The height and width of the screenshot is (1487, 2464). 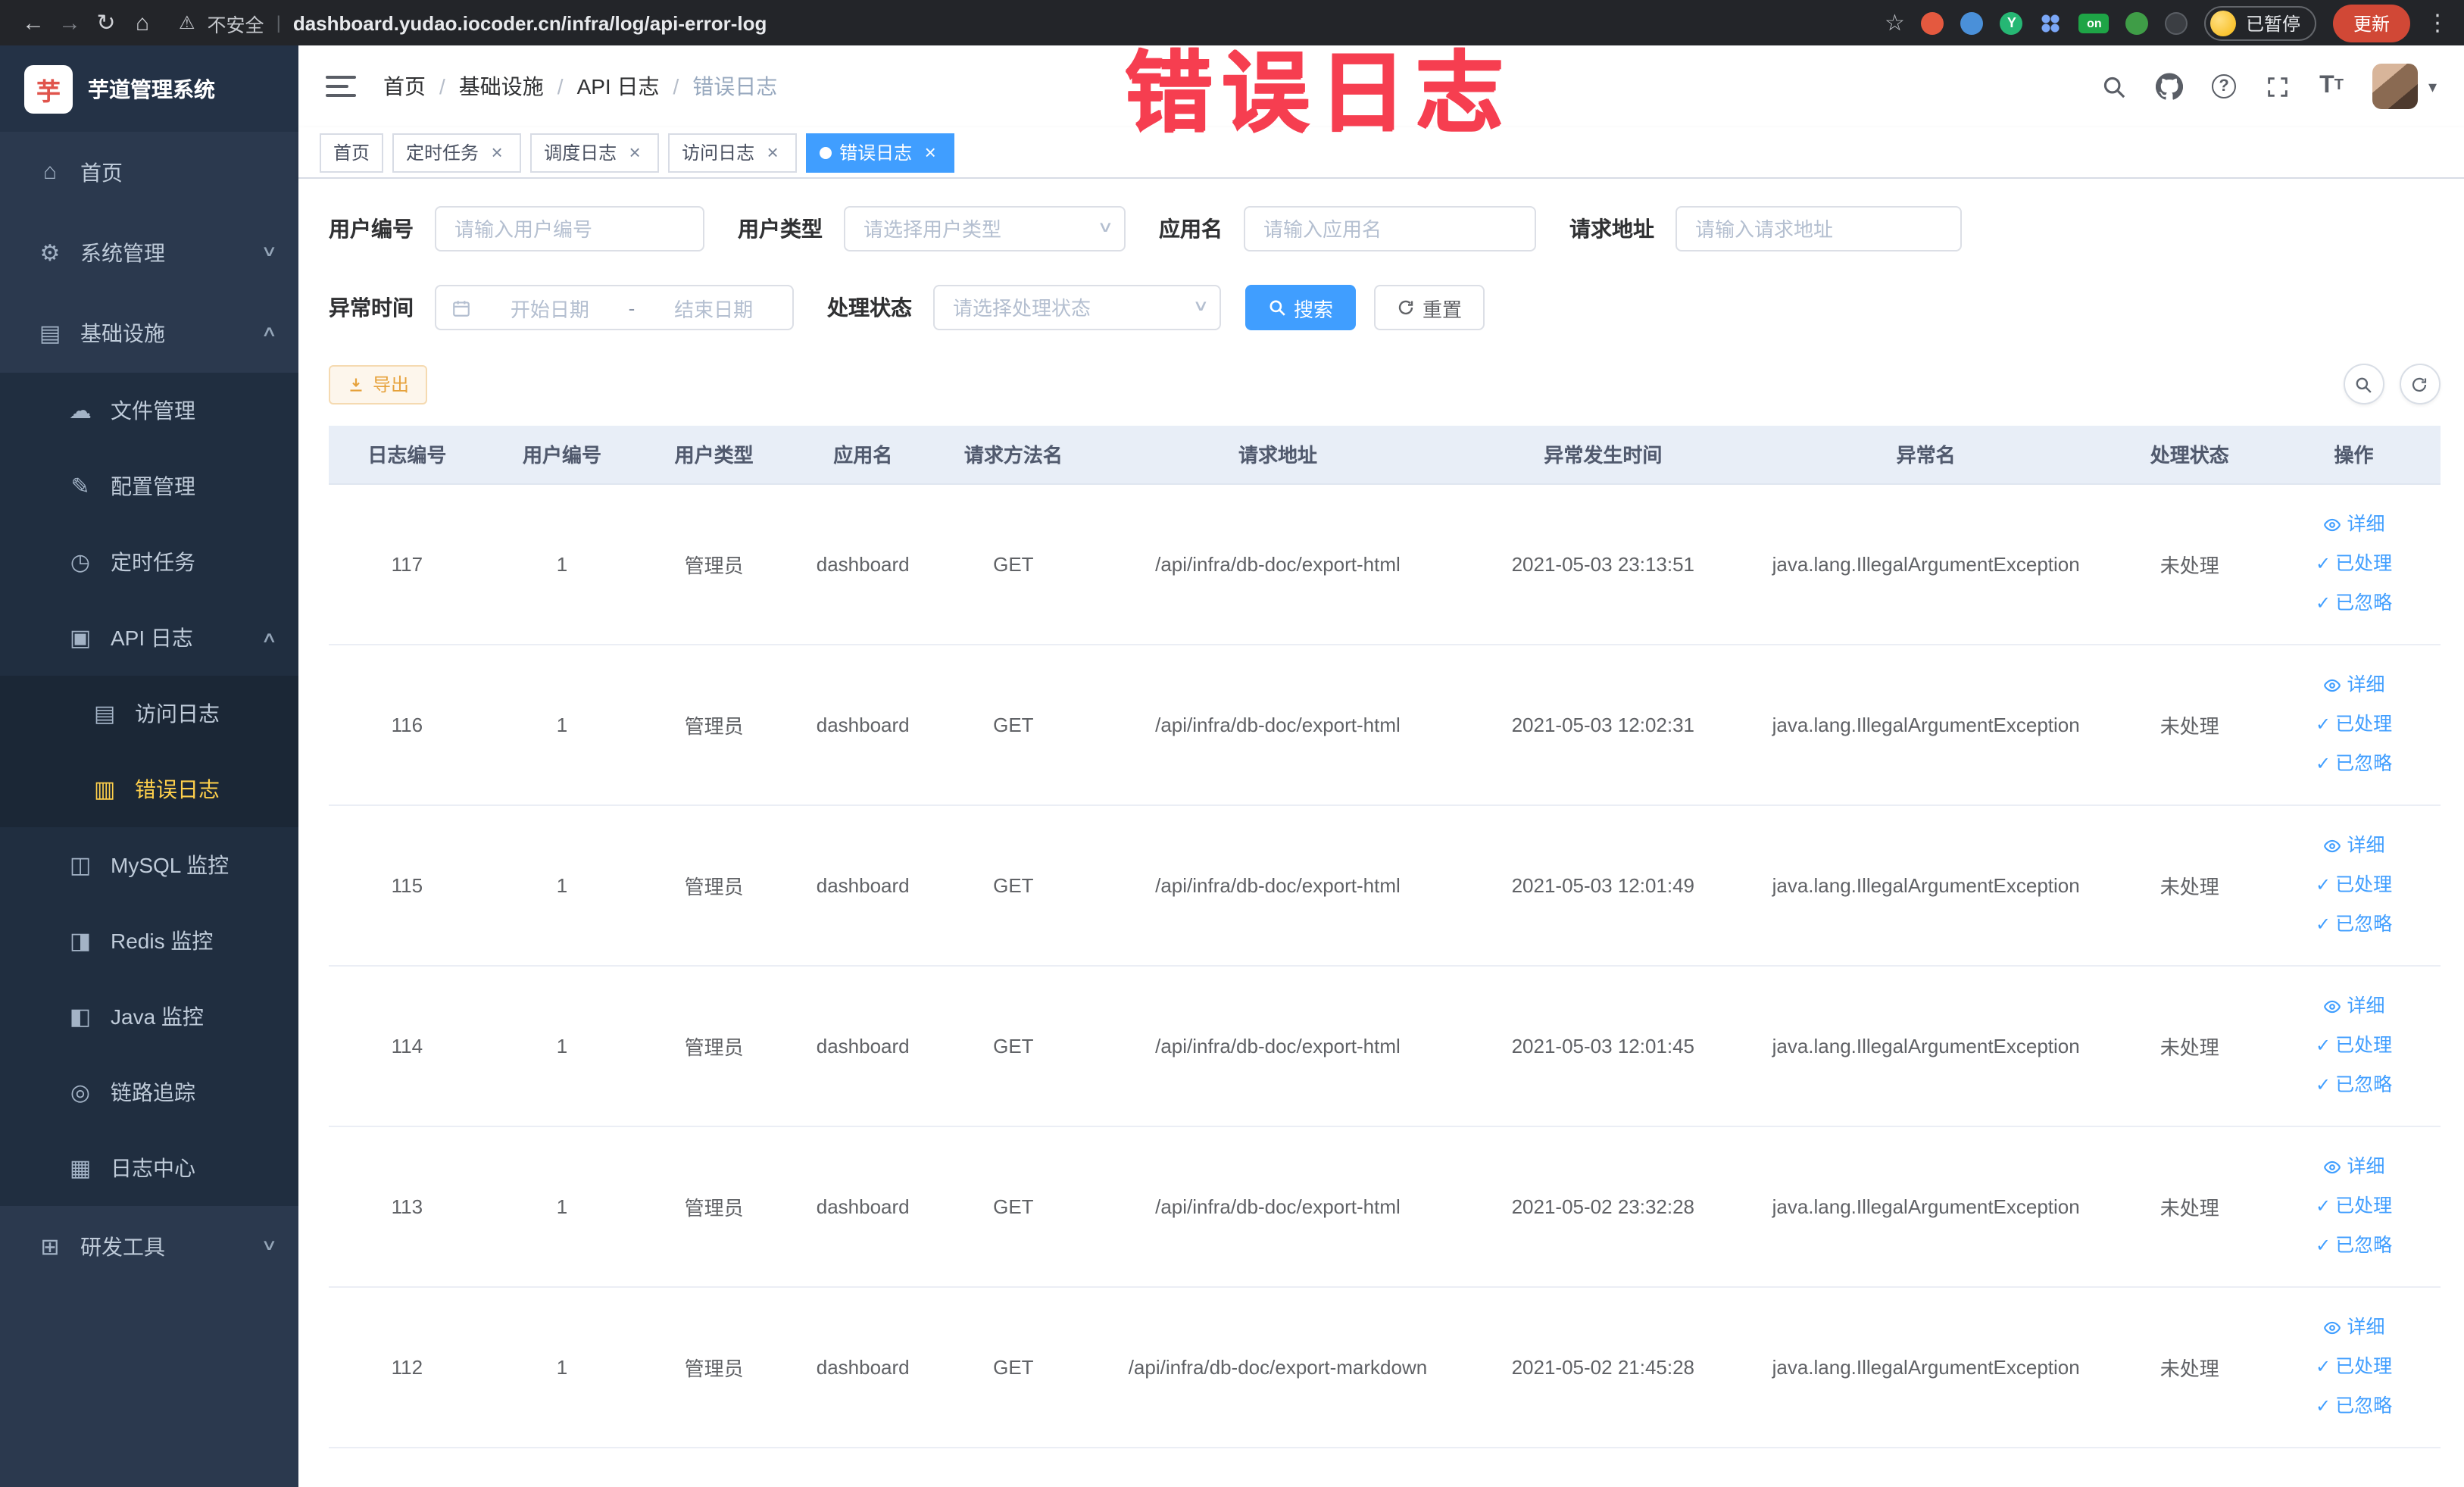 I want to click on tab-scheduled-tasks: 定时任务 ×, so click(x=457, y=152).